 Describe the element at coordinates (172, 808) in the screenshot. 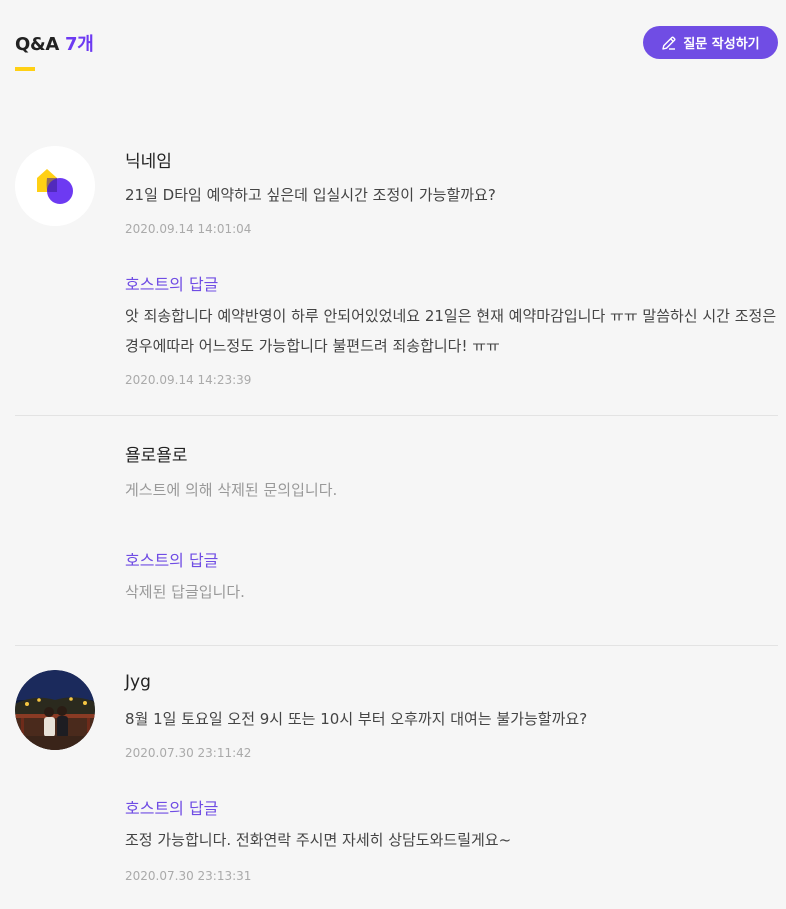

I see `host-reply-label: 호스트의 답글` at that location.